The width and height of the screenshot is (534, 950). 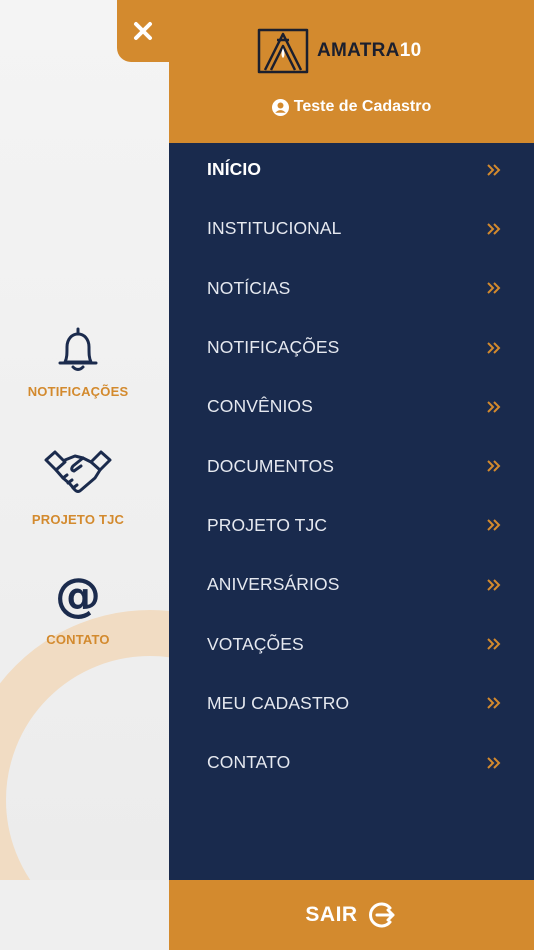 What do you see at coordinates (351, 762) in the screenshot?
I see `menu-item-contato: CONTATO` at bounding box center [351, 762].